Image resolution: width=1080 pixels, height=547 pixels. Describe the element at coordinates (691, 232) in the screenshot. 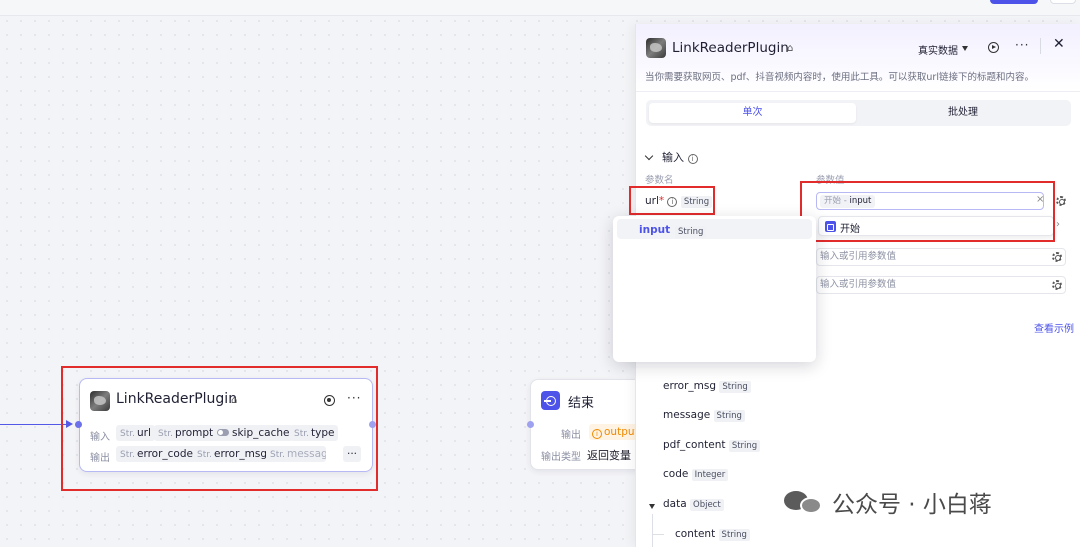

I see `variable-option-type: String` at that location.